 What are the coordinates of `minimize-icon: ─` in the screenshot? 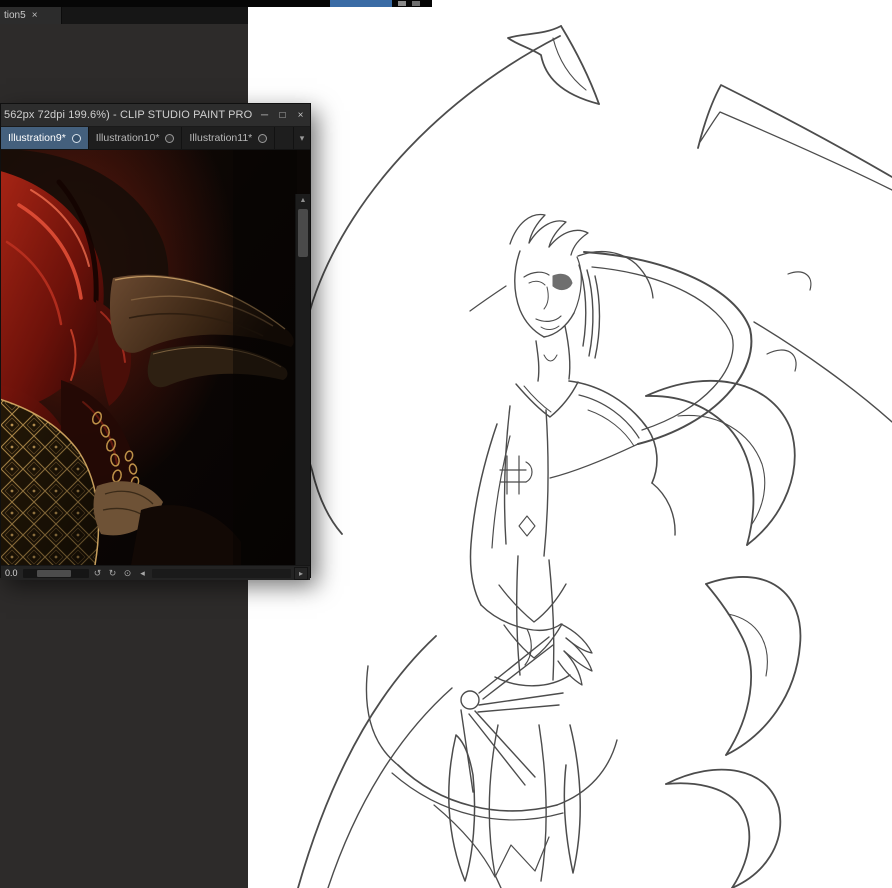 It's located at (264, 115).